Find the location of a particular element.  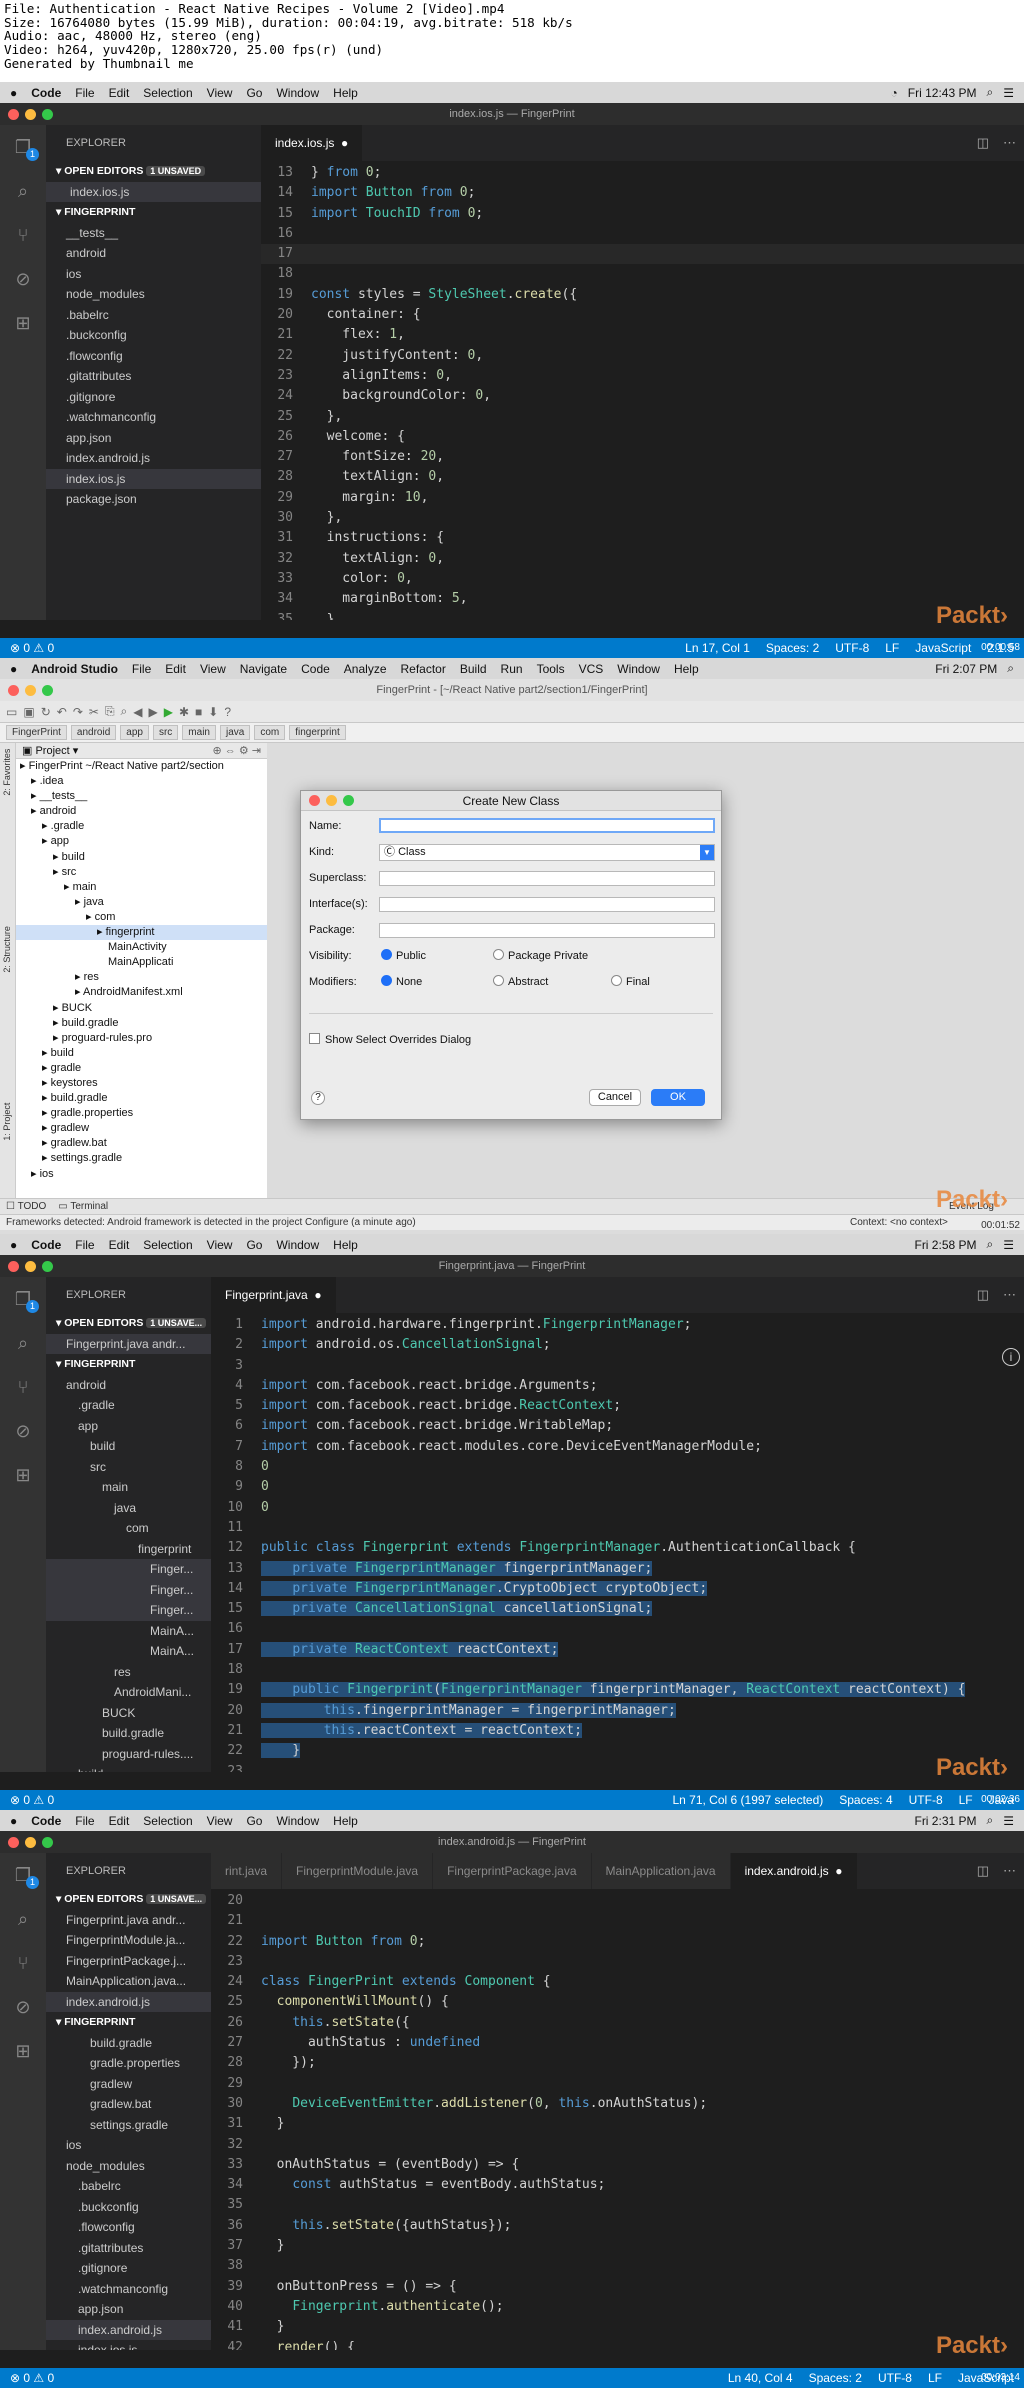

tree-item: android is located at coordinates (128, 1385).